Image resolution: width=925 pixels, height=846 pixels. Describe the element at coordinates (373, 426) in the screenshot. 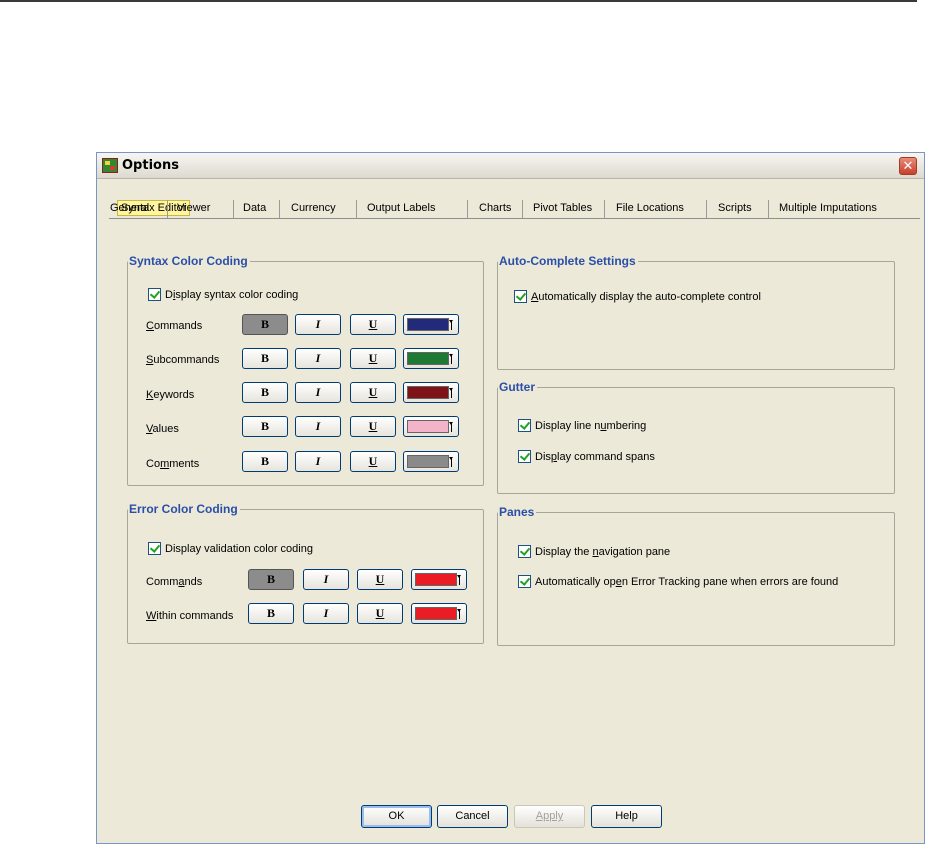

I see `values-underline-button: U` at that location.